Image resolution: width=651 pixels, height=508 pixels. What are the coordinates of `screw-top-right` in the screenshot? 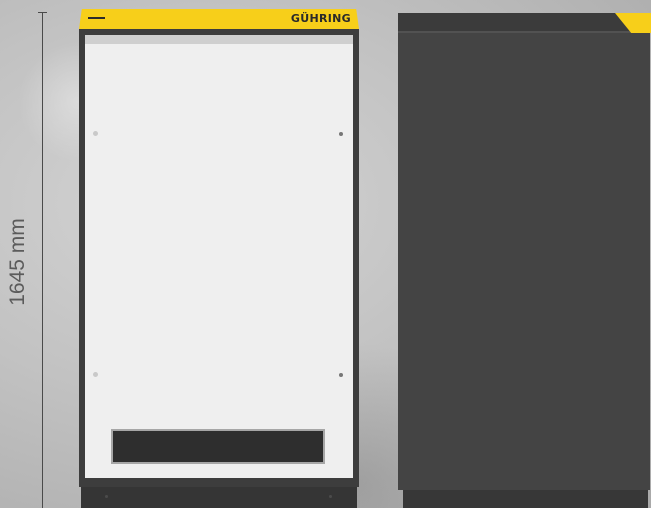 It's located at (341, 134).